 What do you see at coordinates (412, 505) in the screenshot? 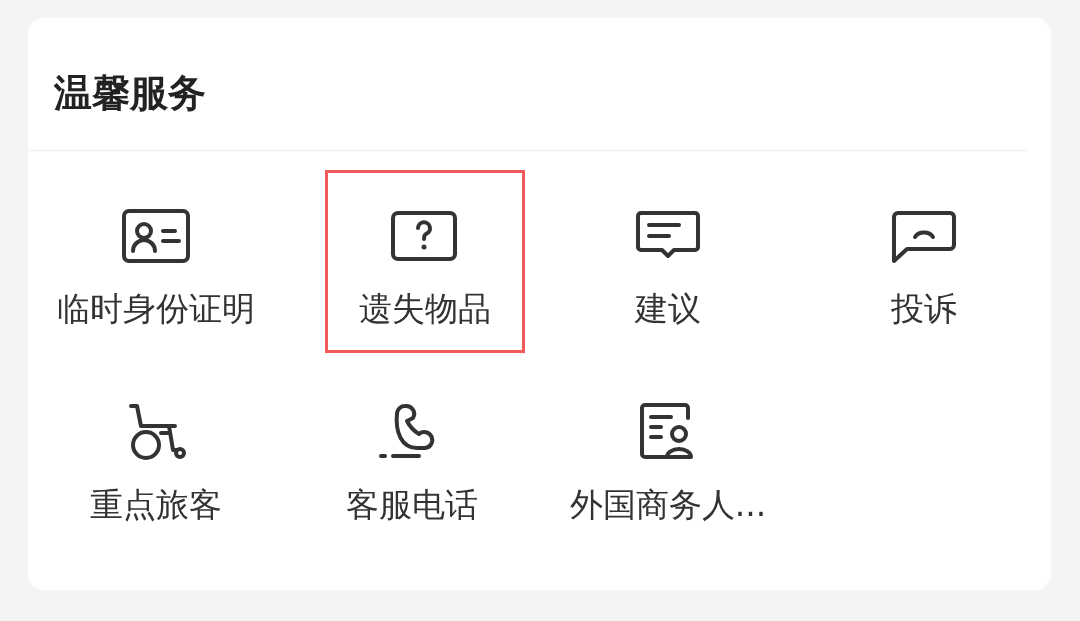
I see `service-label: 客服电话` at bounding box center [412, 505].